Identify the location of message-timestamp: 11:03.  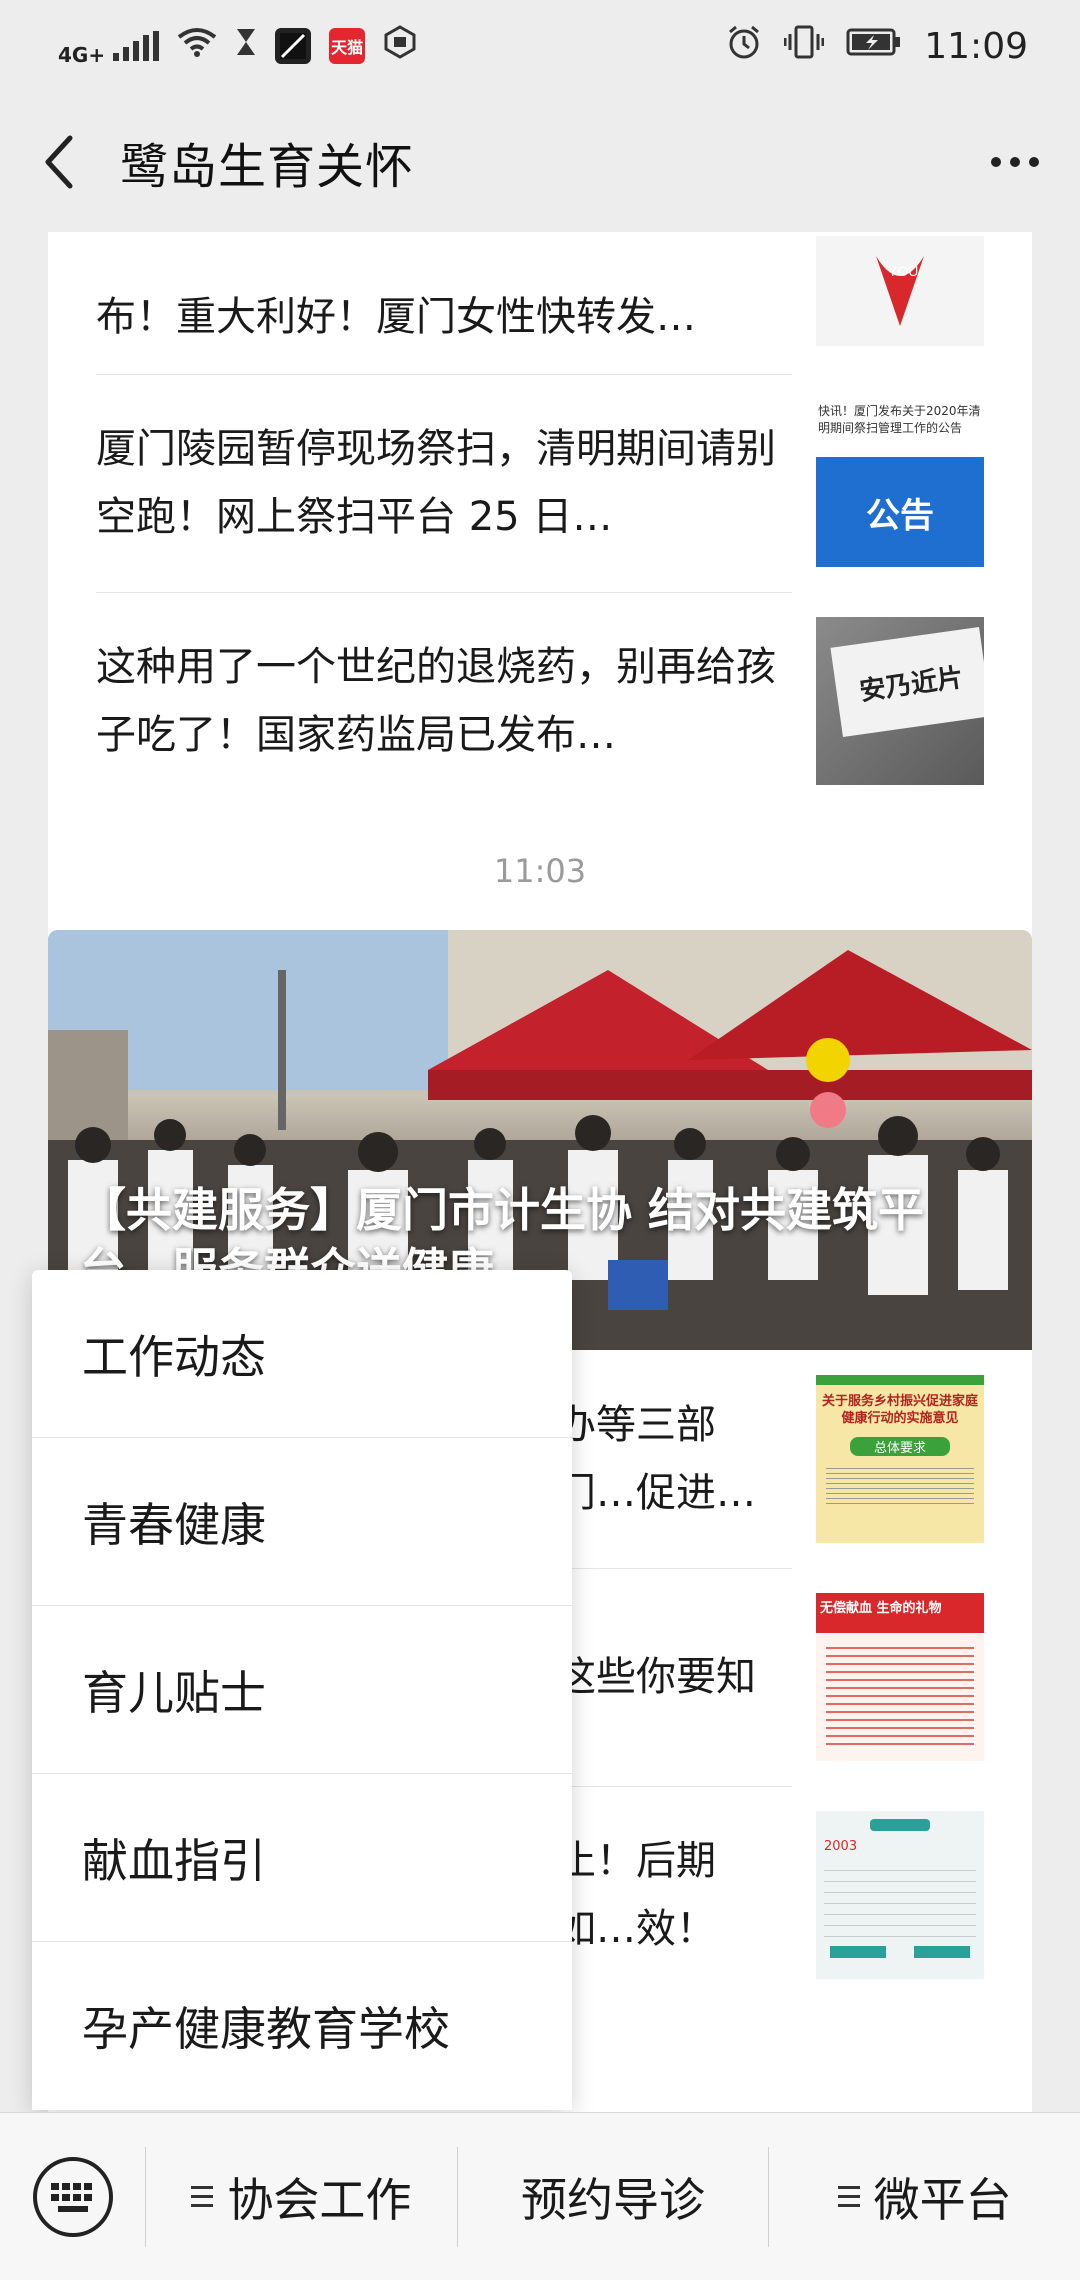
(540, 871).